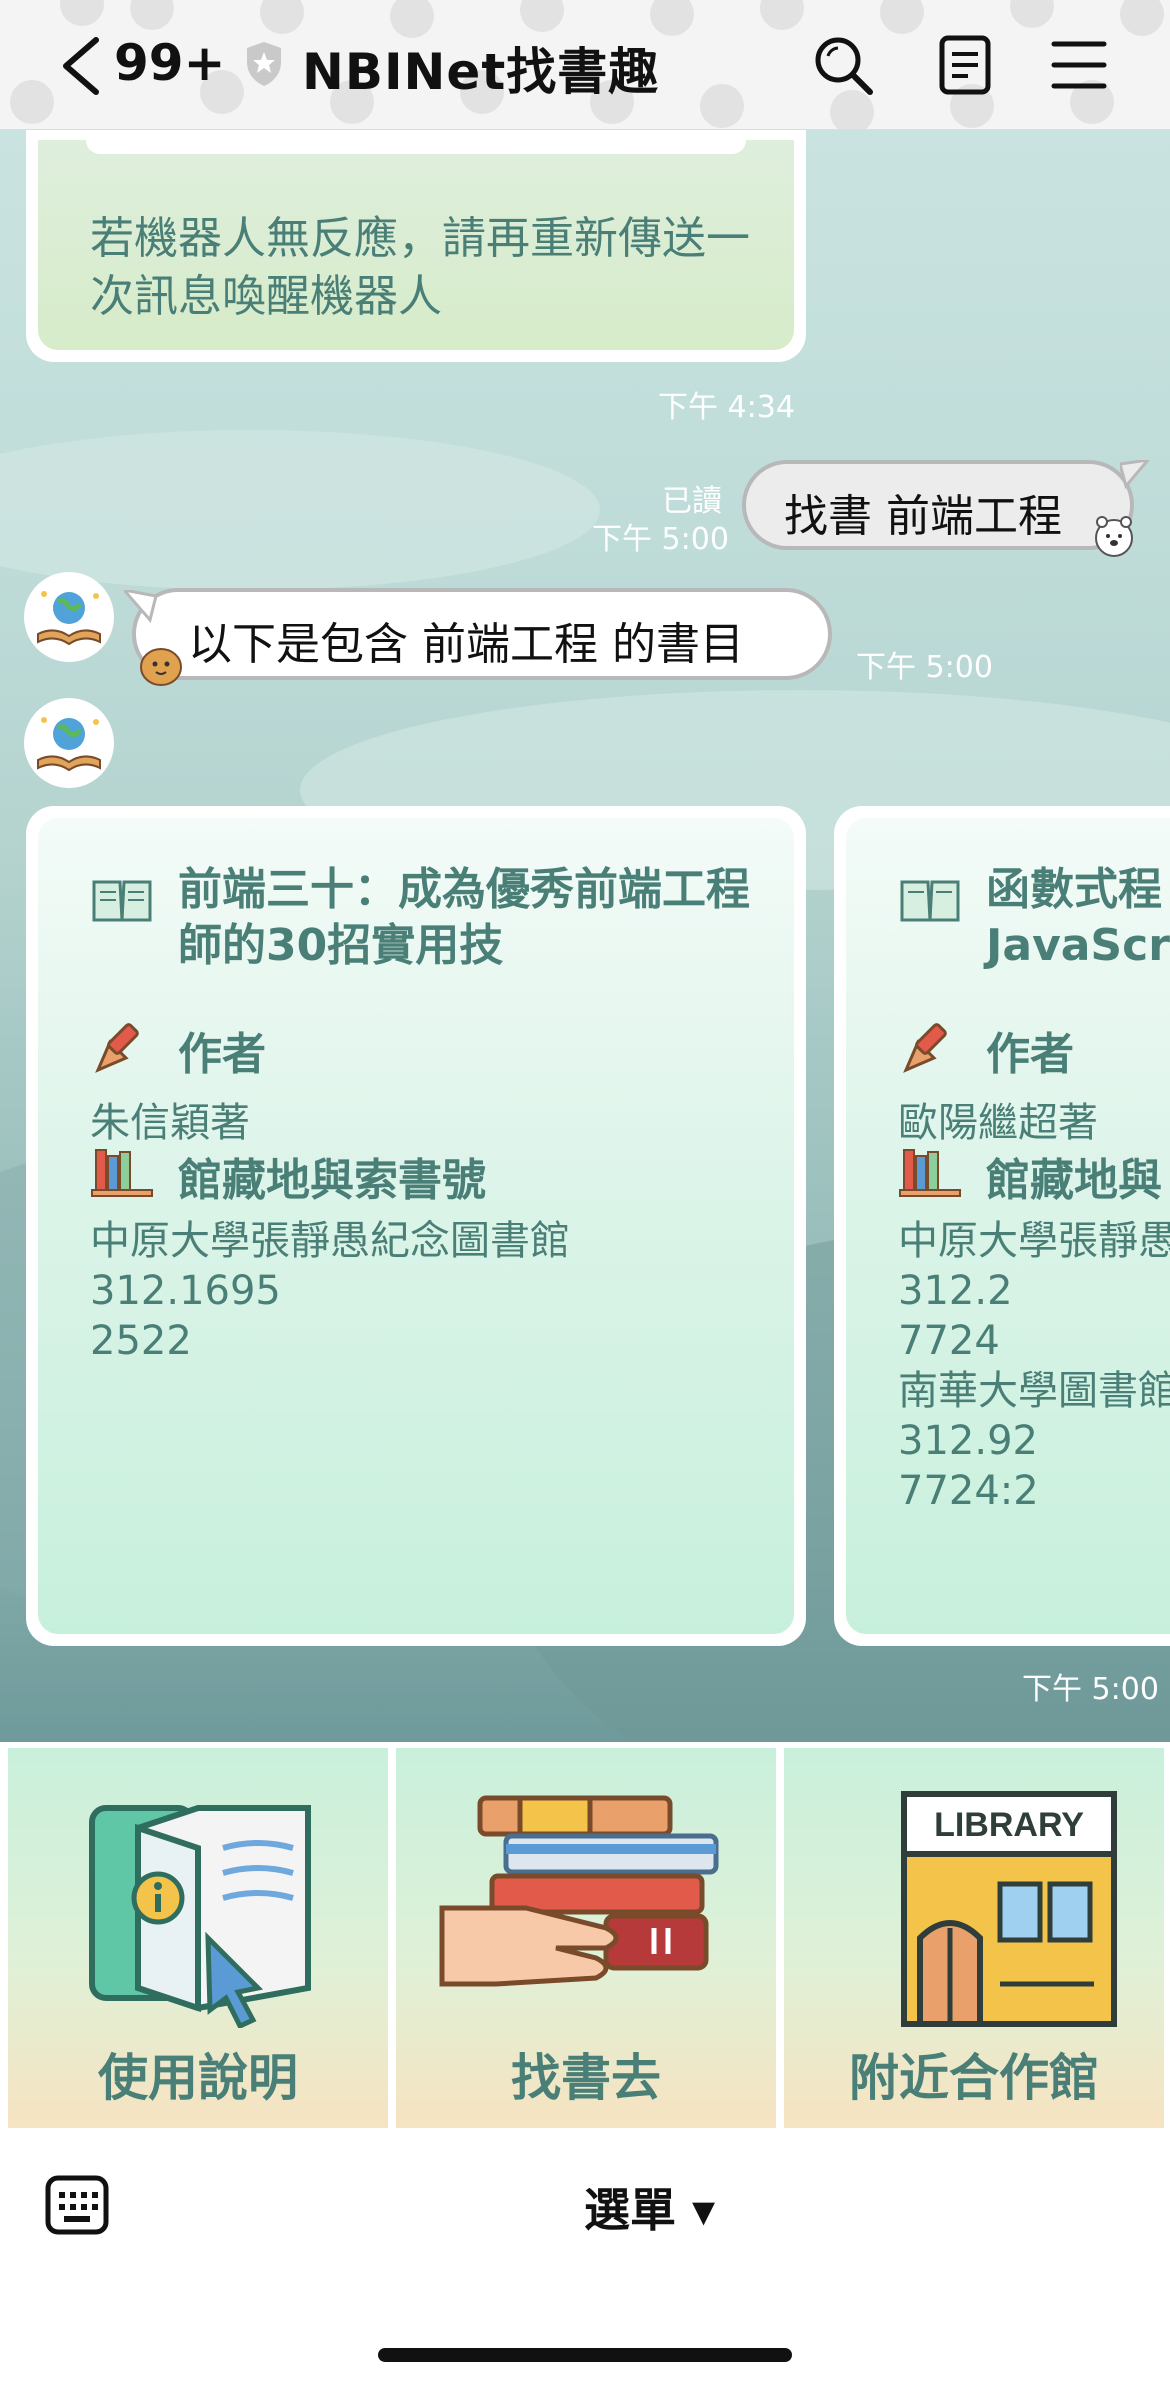  Describe the element at coordinates (420, 267) in the screenshot. I see `wake-notice-text: 若機器人無反應，請再重新傳送一次訊息喚醒機器人` at that location.